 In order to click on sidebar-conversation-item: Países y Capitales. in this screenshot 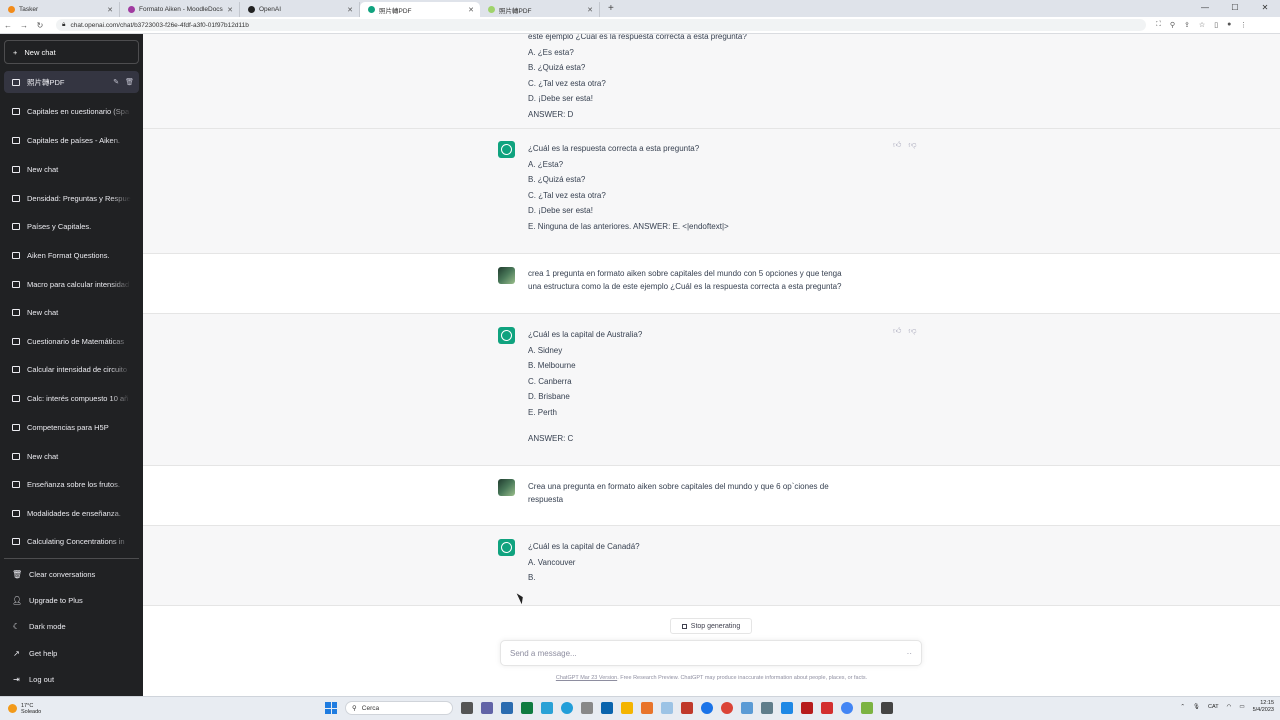, I will do `click(71, 226)`.